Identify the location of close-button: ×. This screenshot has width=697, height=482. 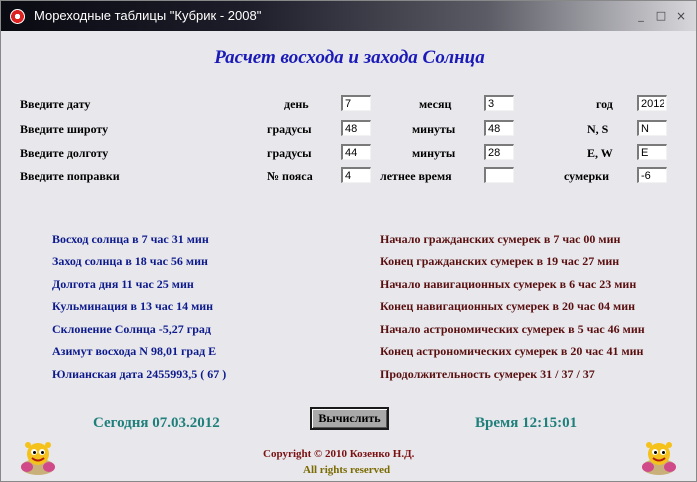
(681, 16).